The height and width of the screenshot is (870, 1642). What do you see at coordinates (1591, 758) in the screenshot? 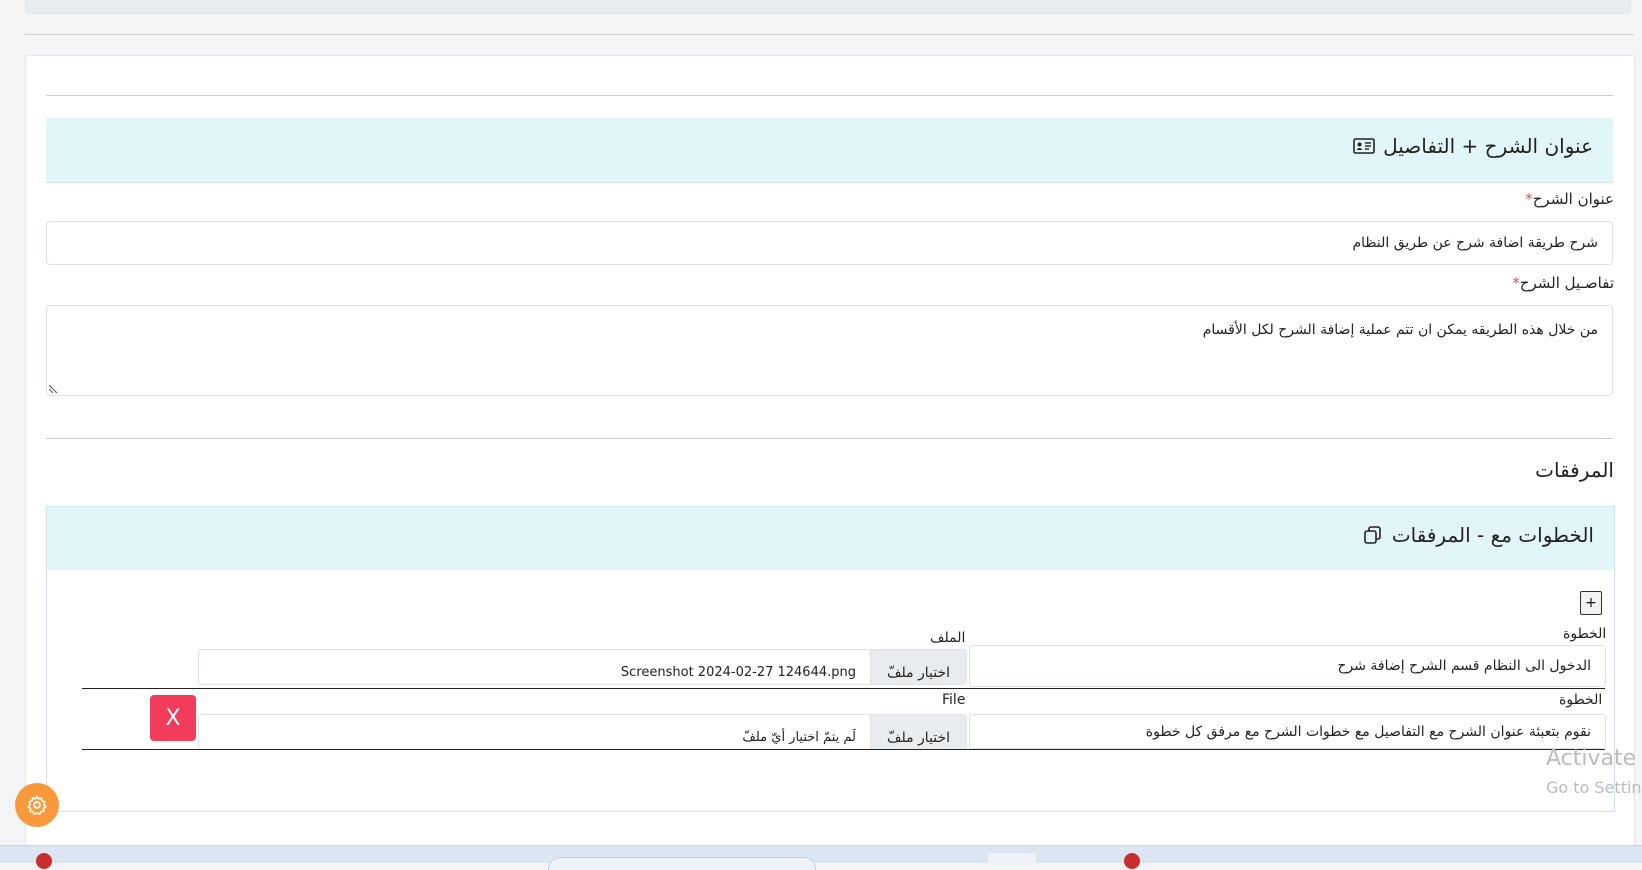
I see `activation-watermark-line1: Activate` at bounding box center [1591, 758].